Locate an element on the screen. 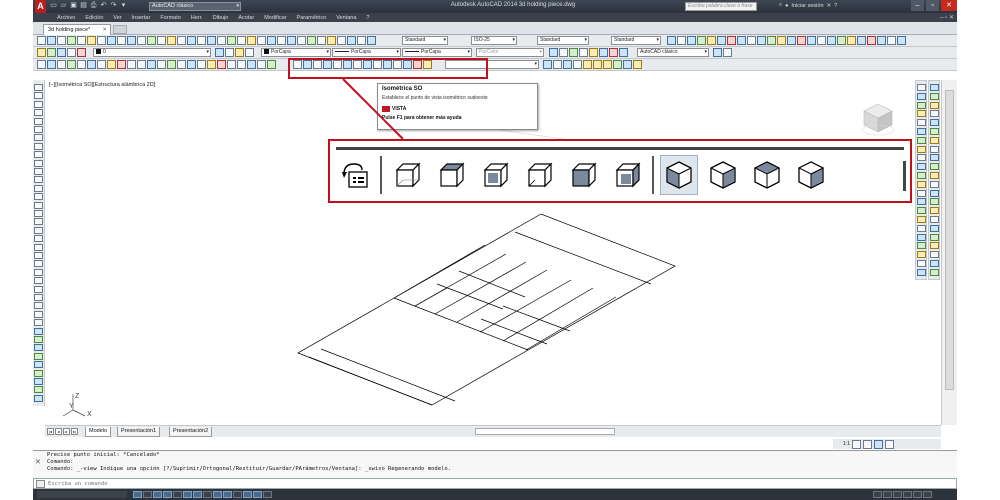 The image size is (1000, 500). command-prompt-icon is located at coordinates (40, 484).